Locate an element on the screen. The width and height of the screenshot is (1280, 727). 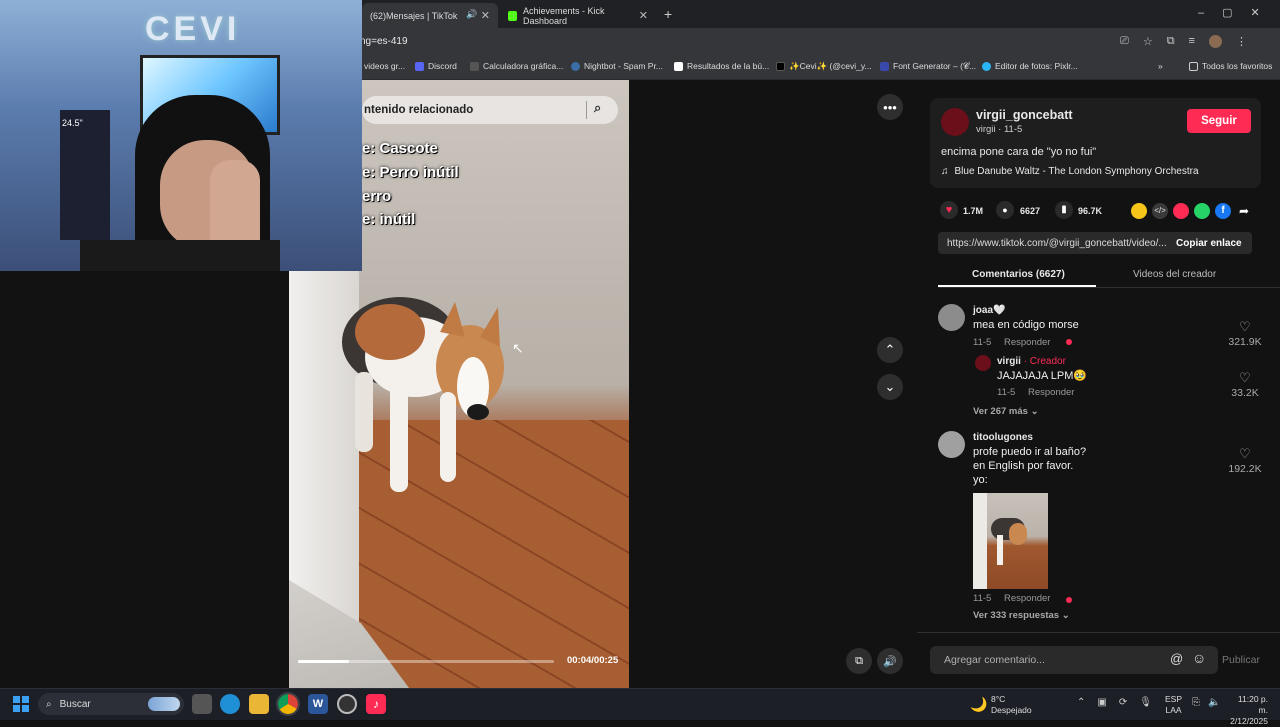
edge-icon is located at coordinates (230, 704).